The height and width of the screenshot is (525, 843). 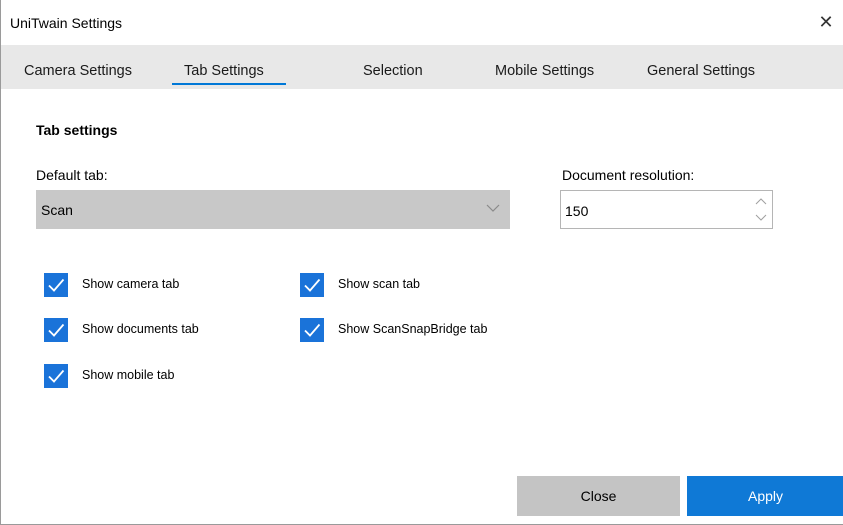 What do you see at coordinates (761, 201) in the screenshot?
I see `spin-up-icon` at bounding box center [761, 201].